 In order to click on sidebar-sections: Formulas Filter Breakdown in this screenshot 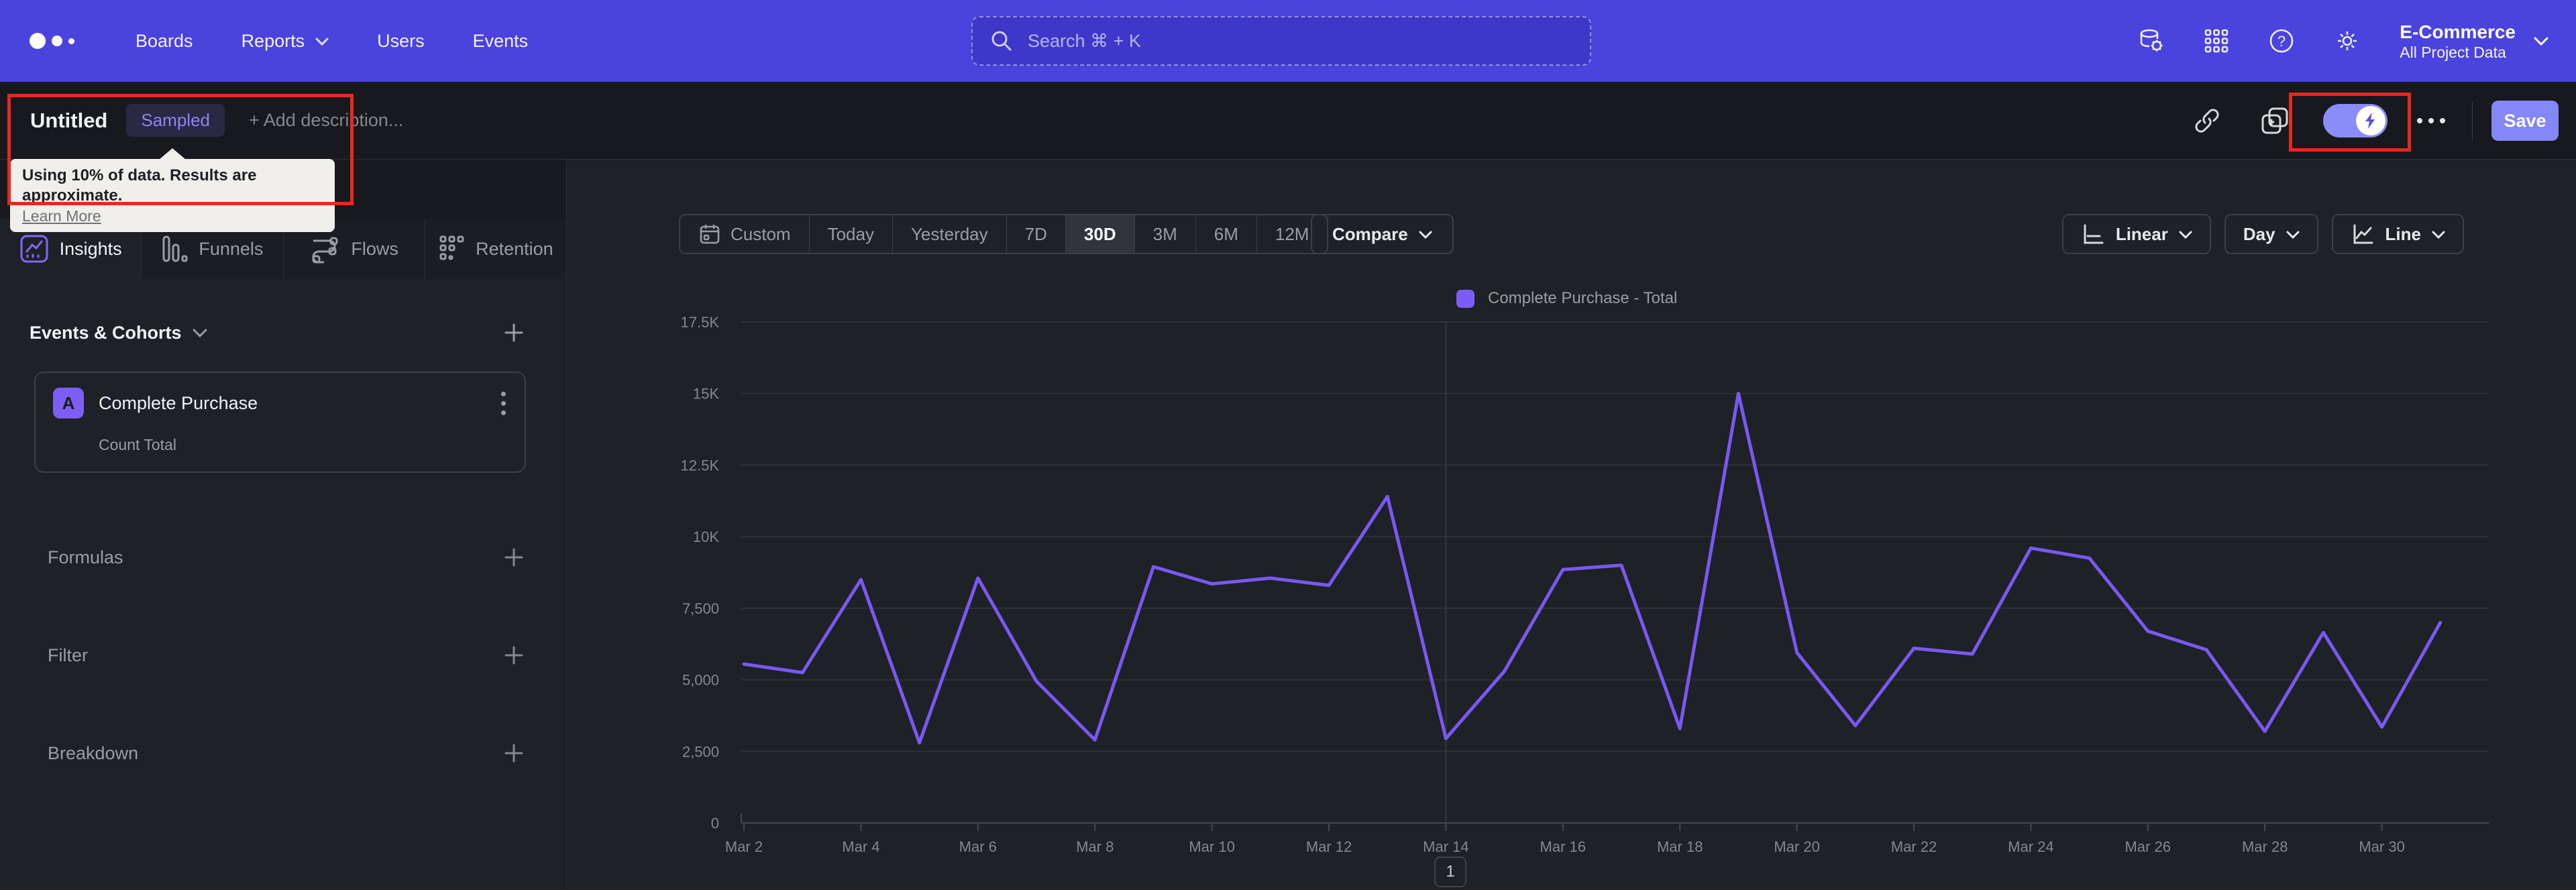, I will do `click(283, 655)`.